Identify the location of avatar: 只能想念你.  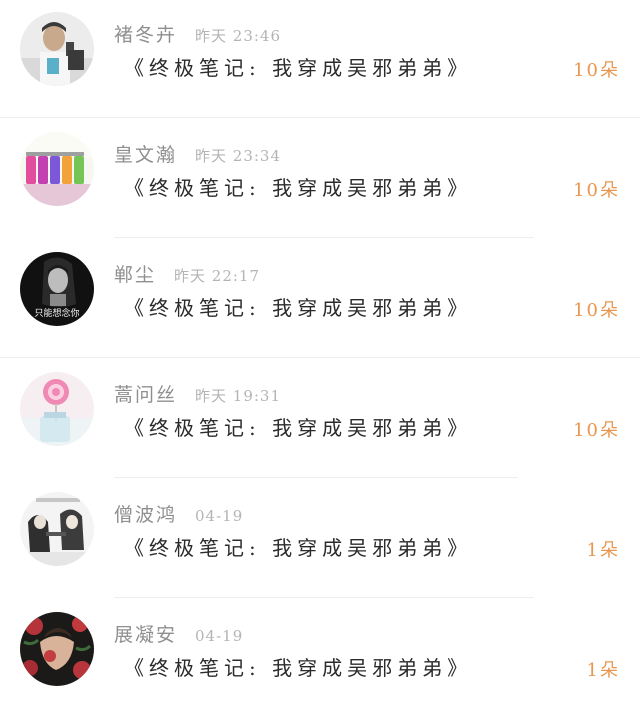
(57, 289).